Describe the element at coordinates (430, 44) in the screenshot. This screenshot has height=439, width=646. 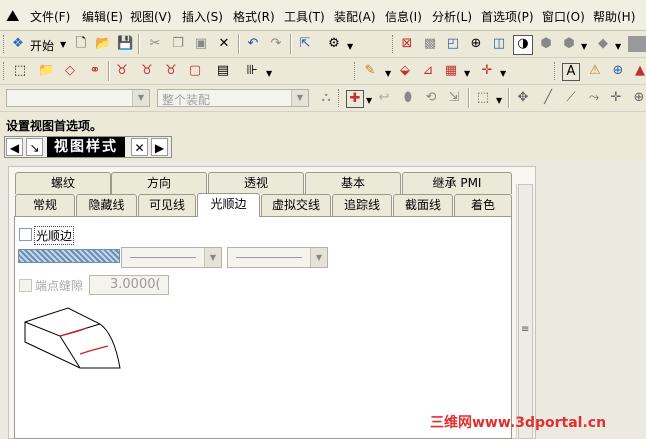
I see `zoom-box-icon: ▩` at that location.